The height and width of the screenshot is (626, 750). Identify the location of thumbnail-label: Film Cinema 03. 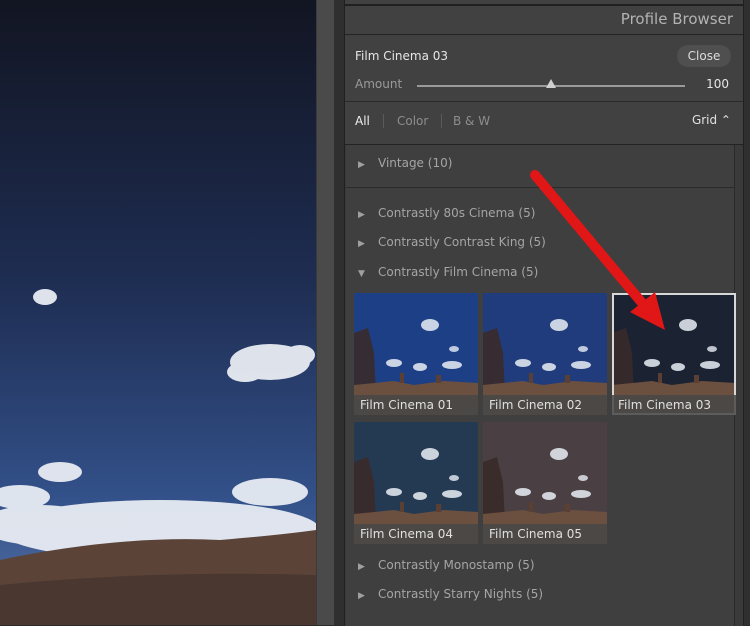
(674, 405).